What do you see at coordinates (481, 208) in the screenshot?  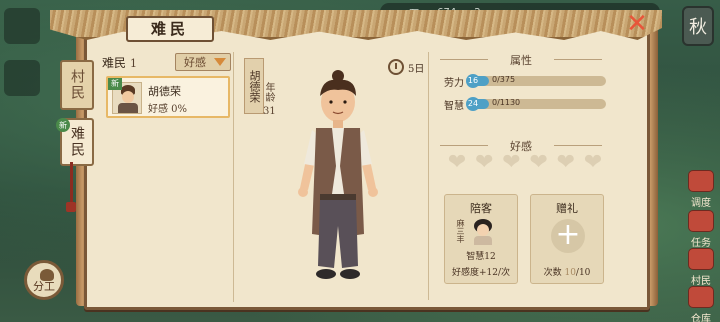 I see `guest-title: 陪客` at bounding box center [481, 208].